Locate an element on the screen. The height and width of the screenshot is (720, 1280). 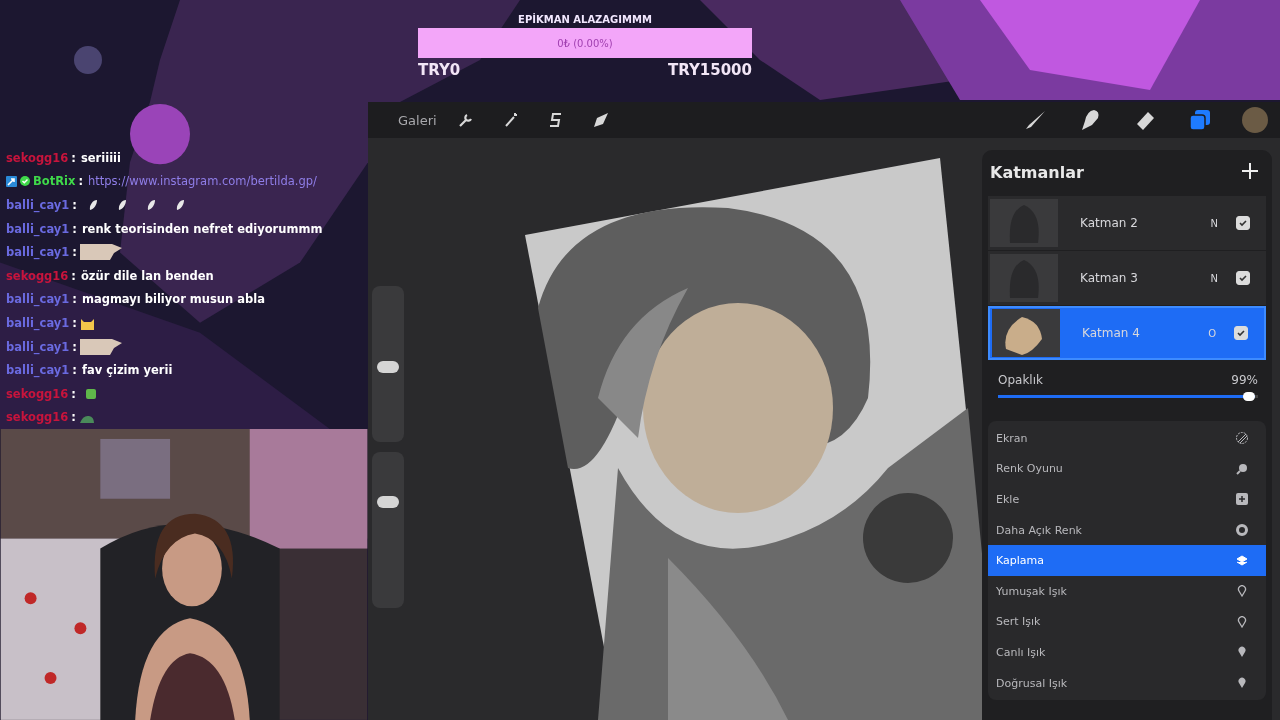
magic-wand-icon is located at coordinates (510, 120).